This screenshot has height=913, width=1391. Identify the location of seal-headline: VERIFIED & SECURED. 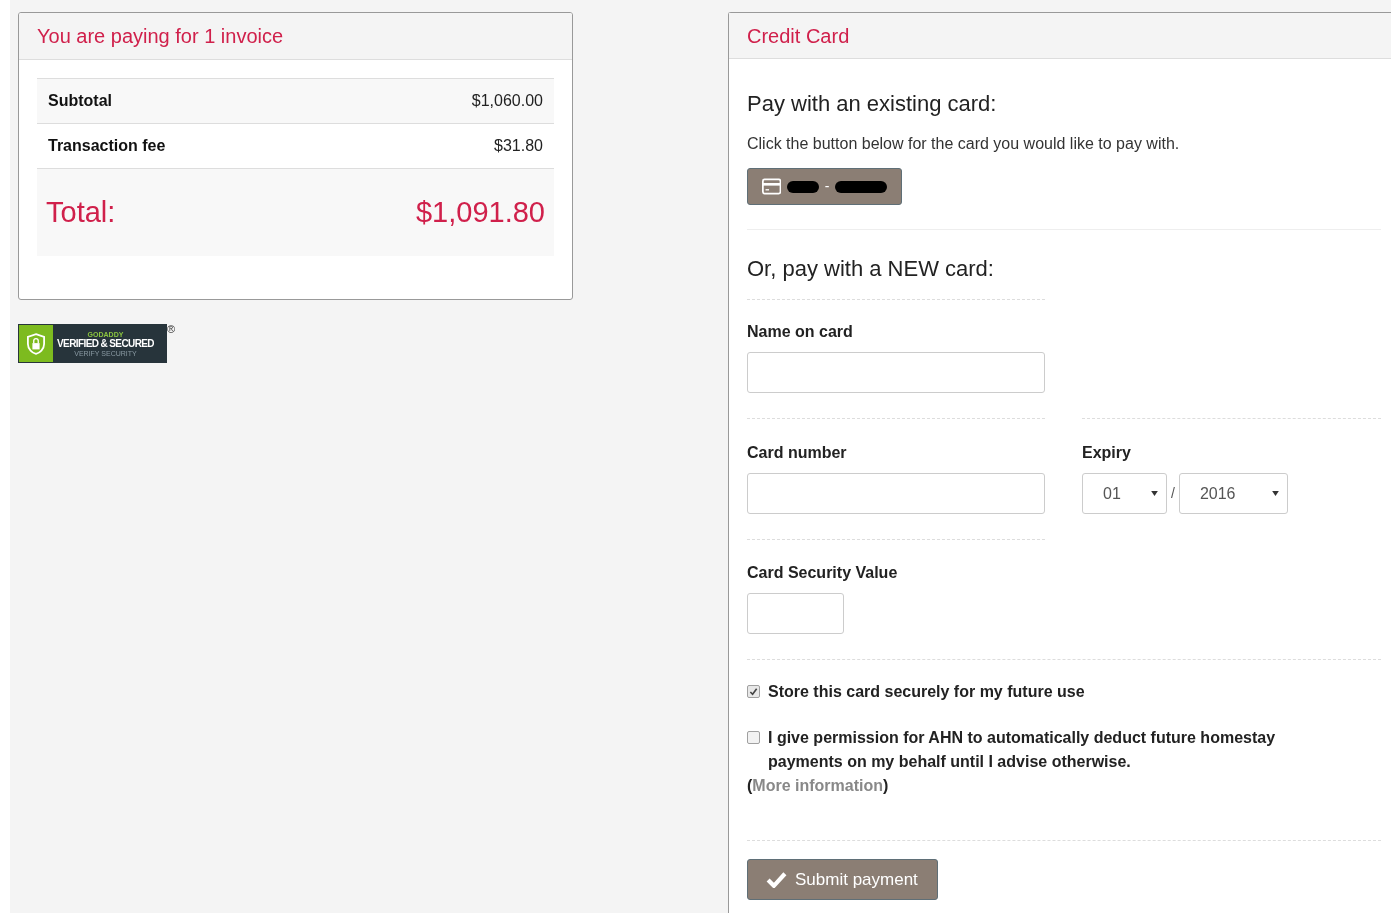
(105, 343).